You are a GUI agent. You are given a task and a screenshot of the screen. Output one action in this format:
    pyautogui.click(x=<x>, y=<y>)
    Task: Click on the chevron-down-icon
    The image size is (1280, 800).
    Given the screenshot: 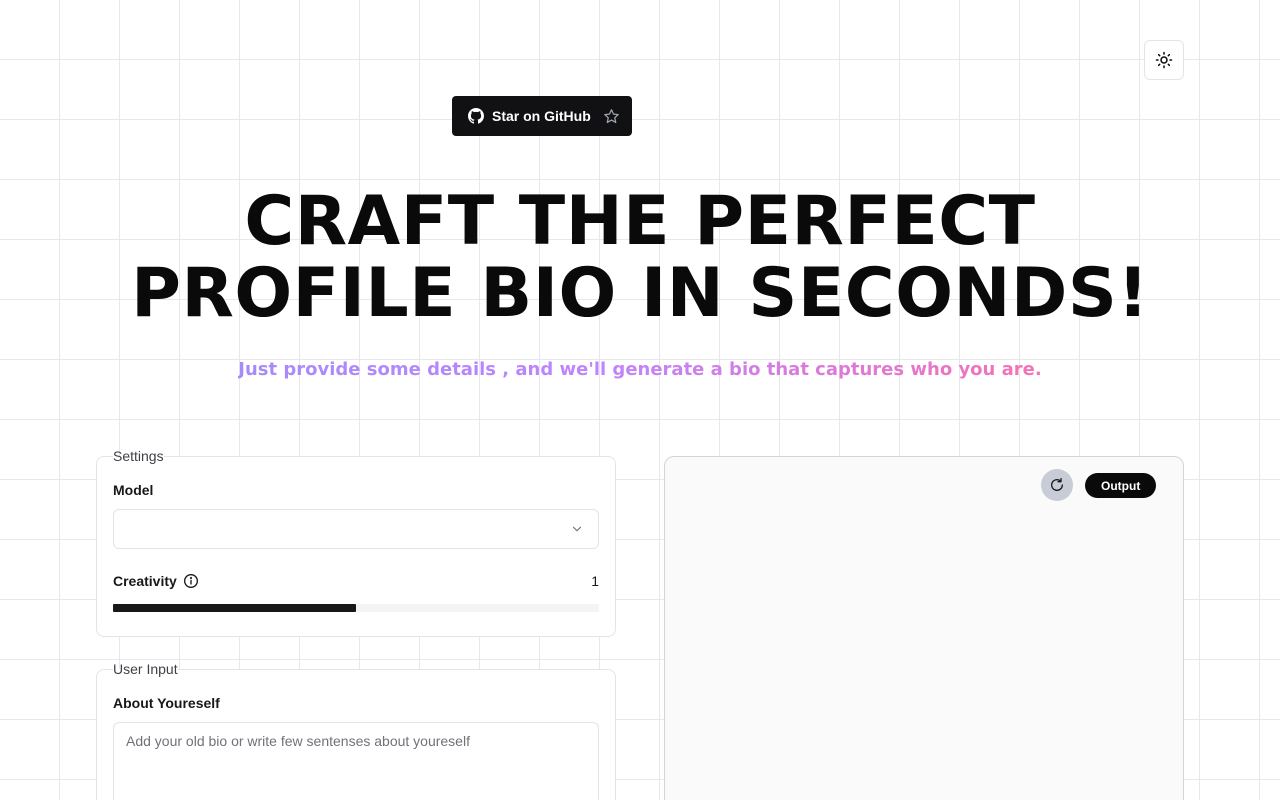 What is the action you would take?
    pyautogui.click(x=577, y=529)
    